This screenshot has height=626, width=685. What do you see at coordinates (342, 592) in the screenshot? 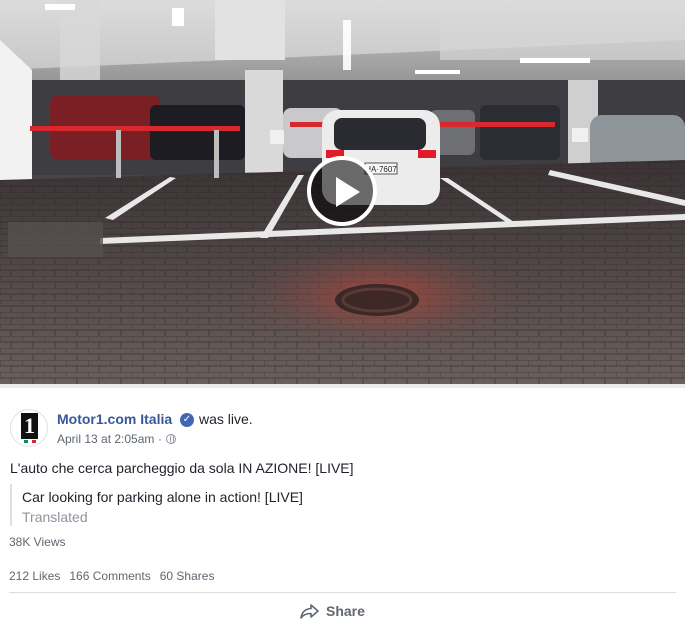
I see `action-divider` at bounding box center [342, 592].